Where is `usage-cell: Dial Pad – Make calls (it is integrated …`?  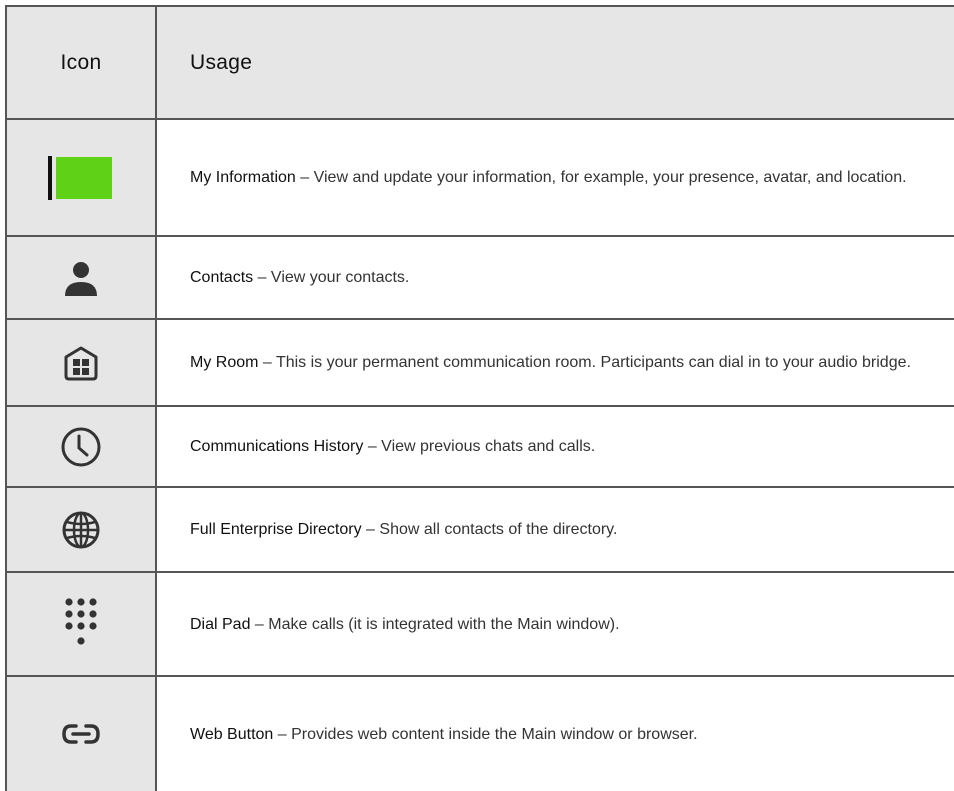
usage-cell: Dial Pad – Make calls (it is integrated … is located at coordinates (555, 624).